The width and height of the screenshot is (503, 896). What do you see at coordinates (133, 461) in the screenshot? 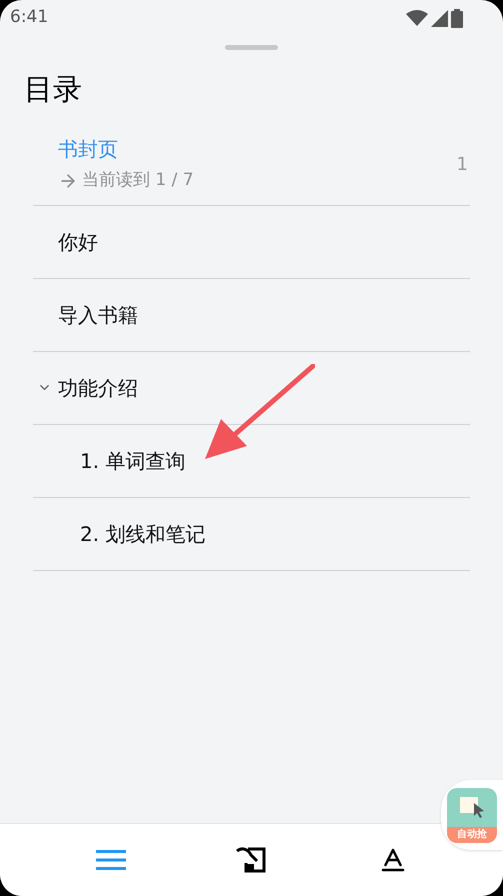
I see `toc-item: 1. 单词查询` at bounding box center [133, 461].